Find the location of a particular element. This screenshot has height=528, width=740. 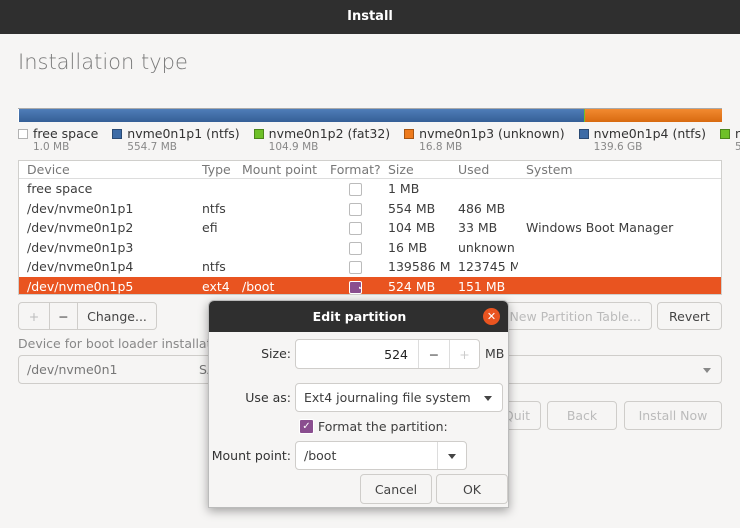

install-now-button: Install Now is located at coordinates (673, 415).